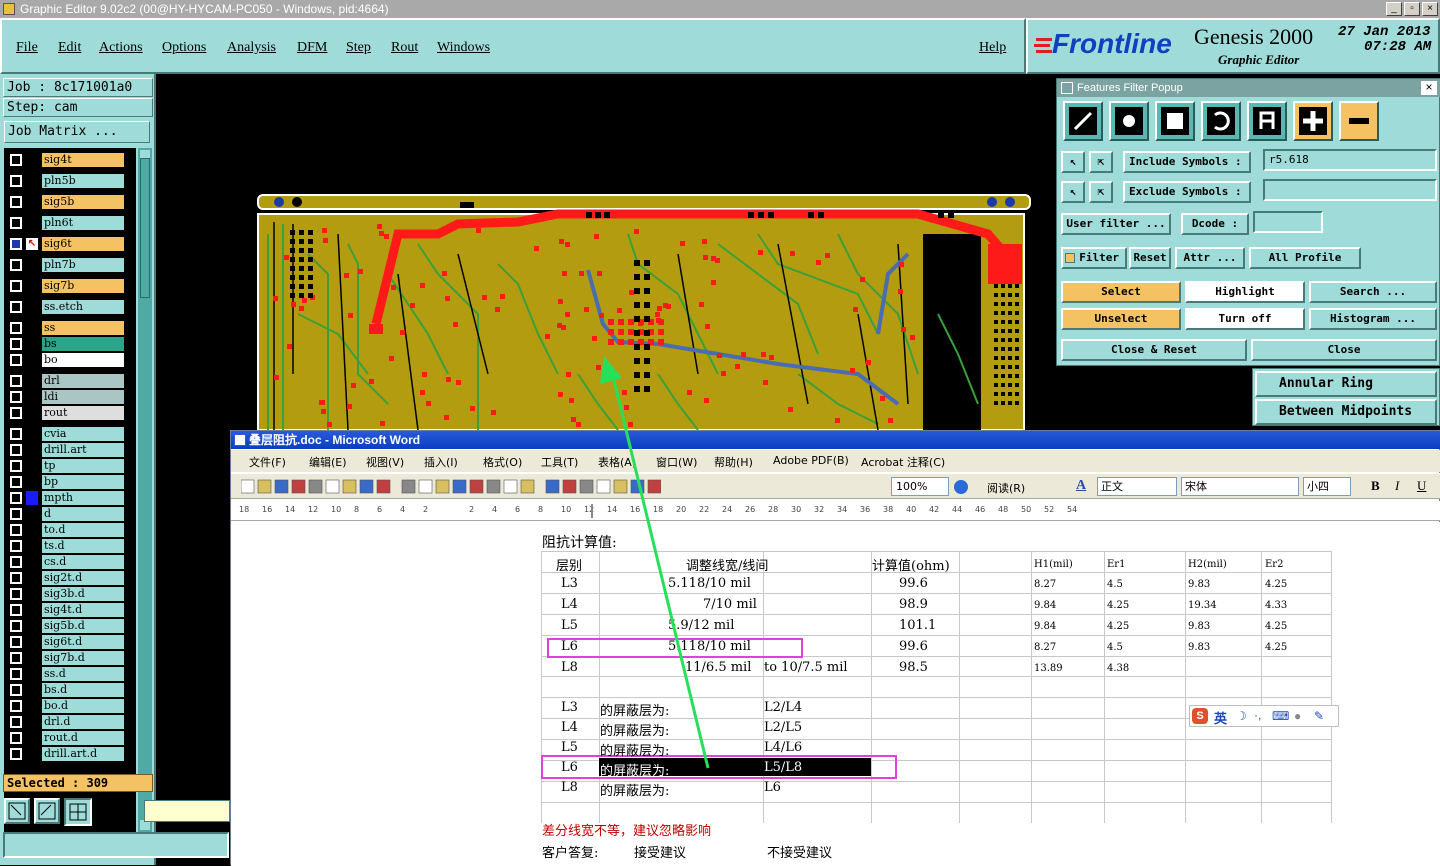 This screenshot has height=866, width=1440. I want to click on layer-row-rout: rout, so click(70, 413).